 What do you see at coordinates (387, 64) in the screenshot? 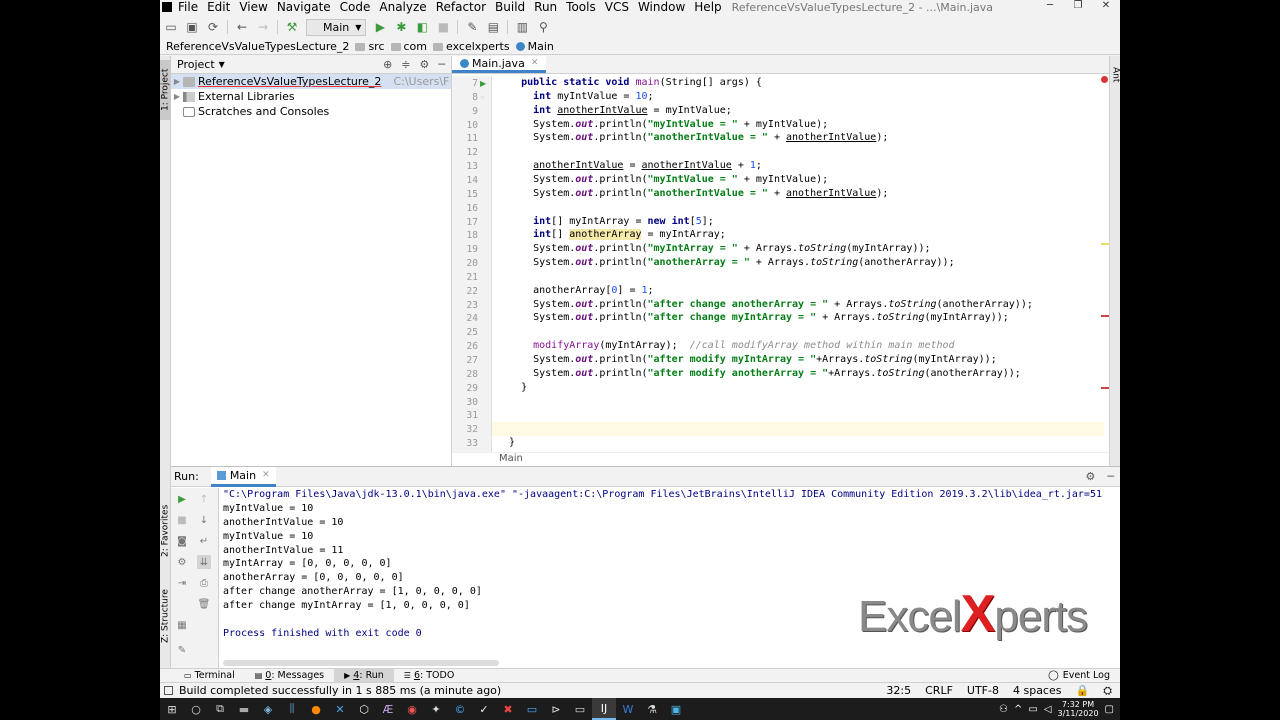
I see `locate-icon: ⊕` at bounding box center [387, 64].